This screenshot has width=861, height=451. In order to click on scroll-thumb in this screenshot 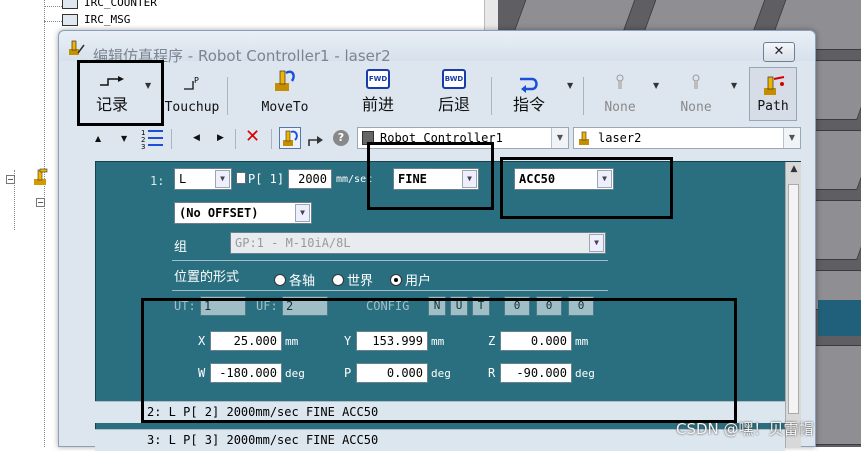, I will do `click(793, 299)`.